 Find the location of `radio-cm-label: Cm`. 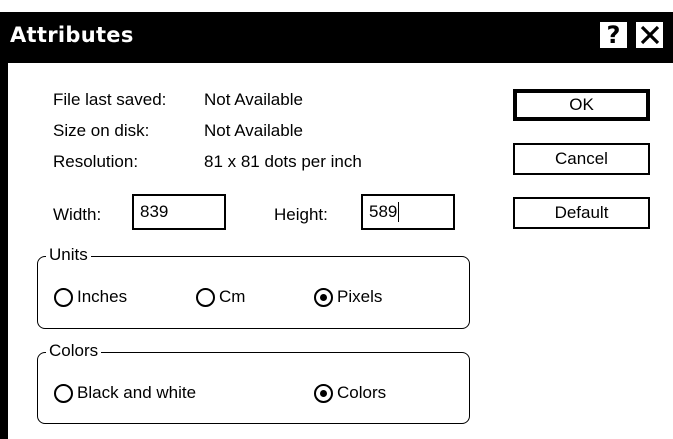

radio-cm-label: Cm is located at coordinates (232, 296).